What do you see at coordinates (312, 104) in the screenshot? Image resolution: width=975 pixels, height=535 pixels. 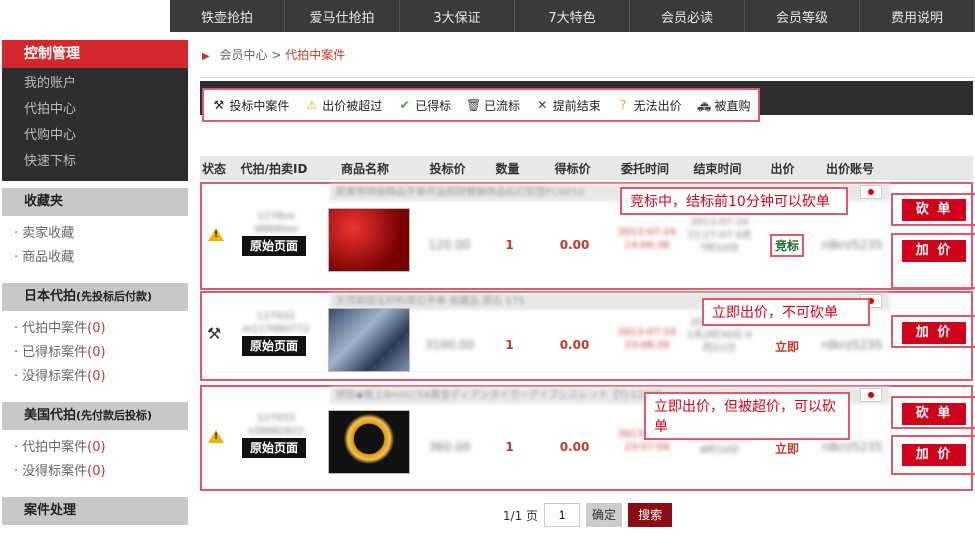 I see `warning-icon: ⚠` at bounding box center [312, 104].